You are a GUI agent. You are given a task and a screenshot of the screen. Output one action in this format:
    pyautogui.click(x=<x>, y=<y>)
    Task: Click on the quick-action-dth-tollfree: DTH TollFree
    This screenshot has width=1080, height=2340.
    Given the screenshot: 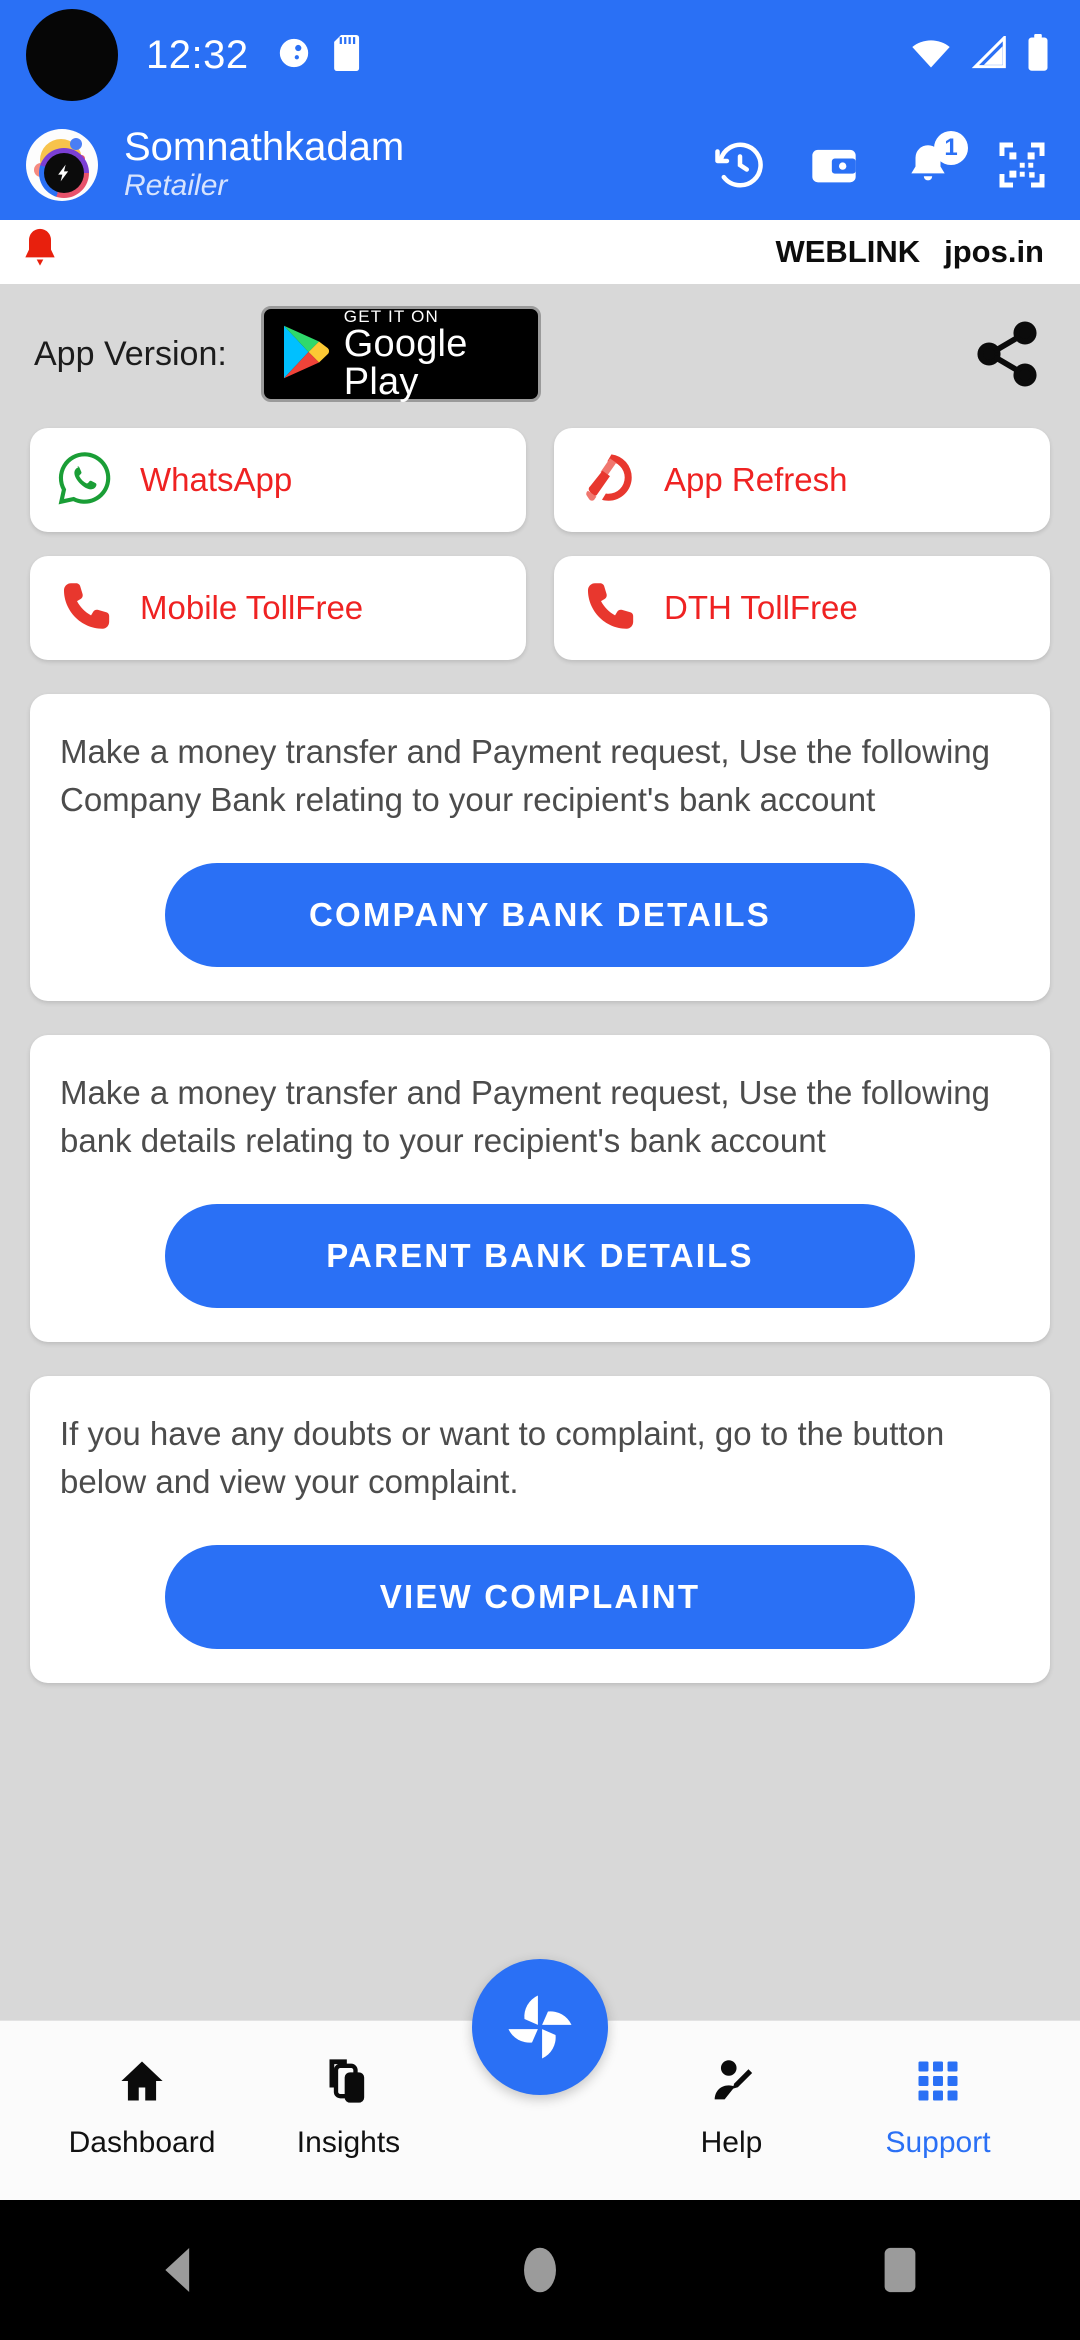 What is the action you would take?
    pyautogui.click(x=802, y=608)
    